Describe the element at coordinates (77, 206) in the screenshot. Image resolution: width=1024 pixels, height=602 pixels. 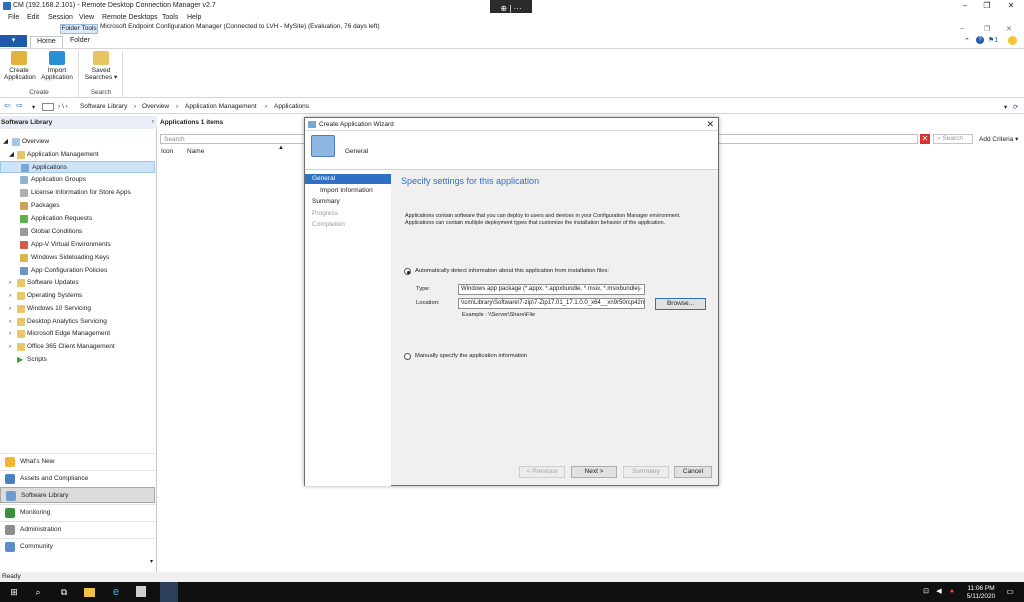
I see `nav-packages: Packages` at that location.